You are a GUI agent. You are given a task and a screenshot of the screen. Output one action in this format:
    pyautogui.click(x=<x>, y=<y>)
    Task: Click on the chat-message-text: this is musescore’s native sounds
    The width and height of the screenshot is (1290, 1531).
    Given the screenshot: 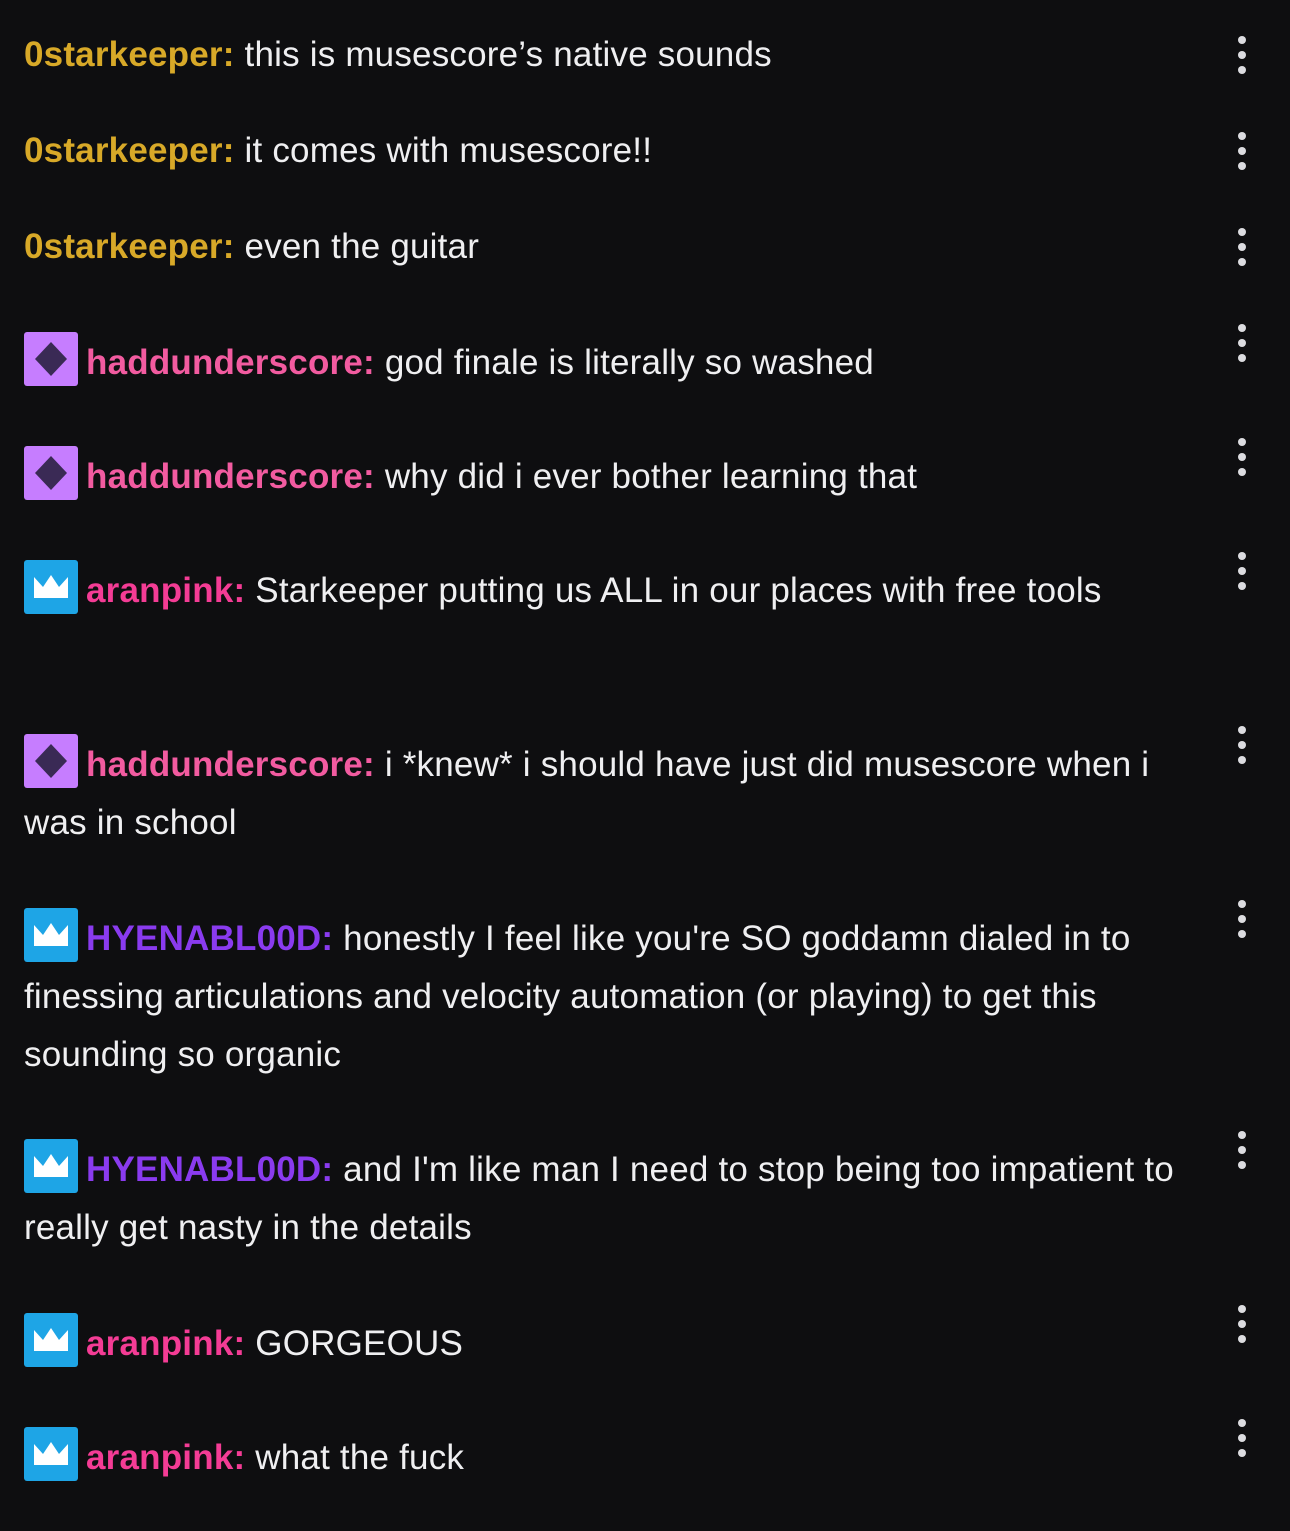 What is the action you would take?
    pyautogui.click(x=508, y=54)
    